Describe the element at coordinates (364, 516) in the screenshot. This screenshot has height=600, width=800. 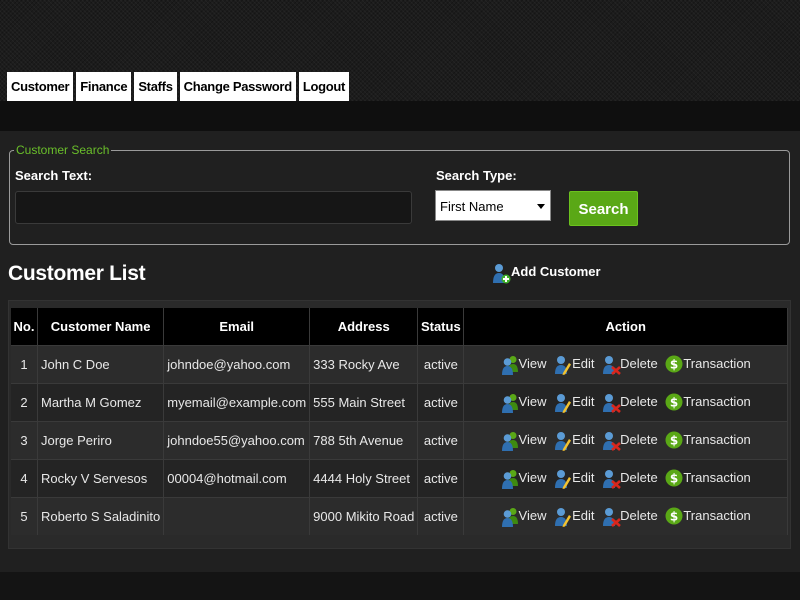
I see `cell-address: 9000 Mikito Road` at that location.